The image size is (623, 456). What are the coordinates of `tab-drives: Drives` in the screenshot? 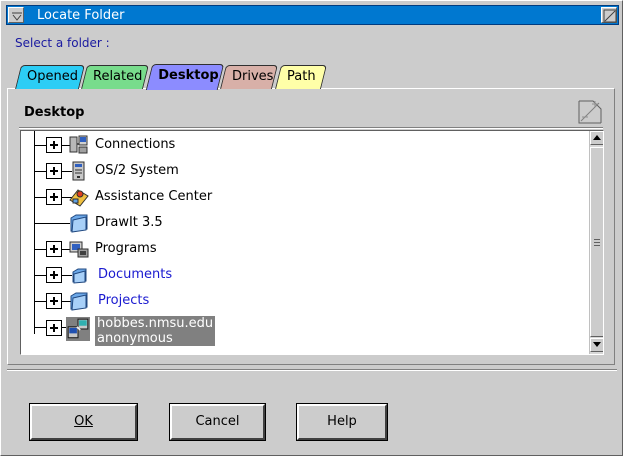 It's located at (249, 77).